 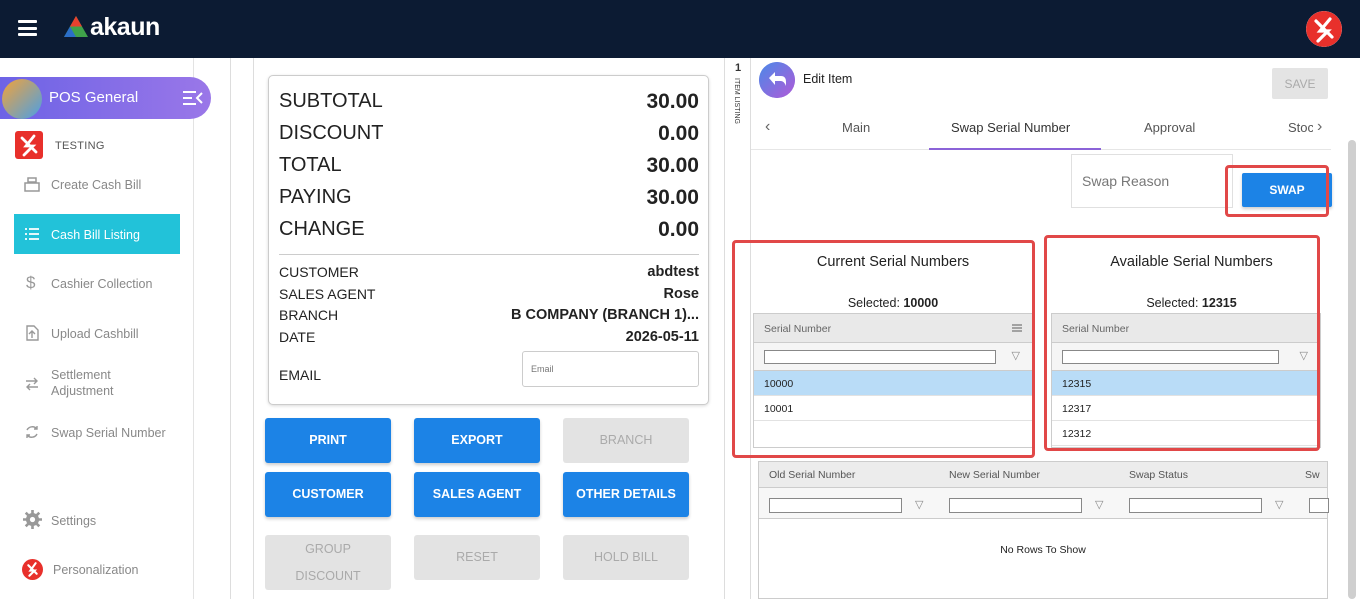 What do you see at coordinates (32, 333) in the screenshot?
I see `upload-icon` at bounding box center [32, 333].